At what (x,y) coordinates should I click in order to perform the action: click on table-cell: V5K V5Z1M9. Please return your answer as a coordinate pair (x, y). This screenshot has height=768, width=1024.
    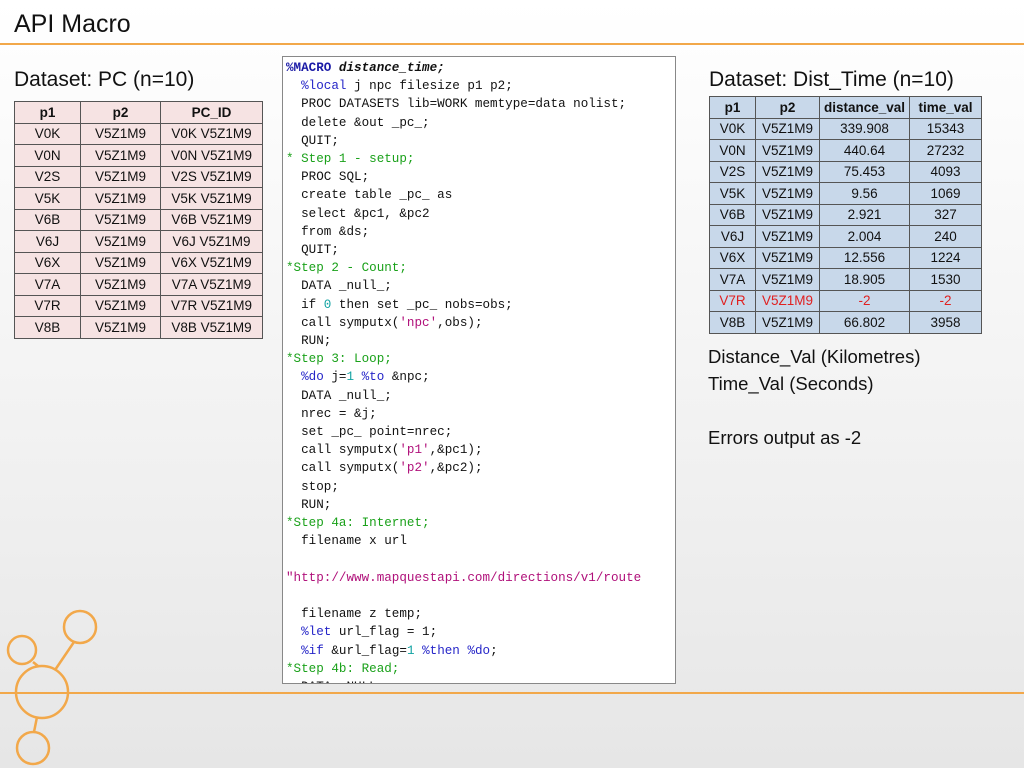
    Looking at the image, I should click on (211, 198).